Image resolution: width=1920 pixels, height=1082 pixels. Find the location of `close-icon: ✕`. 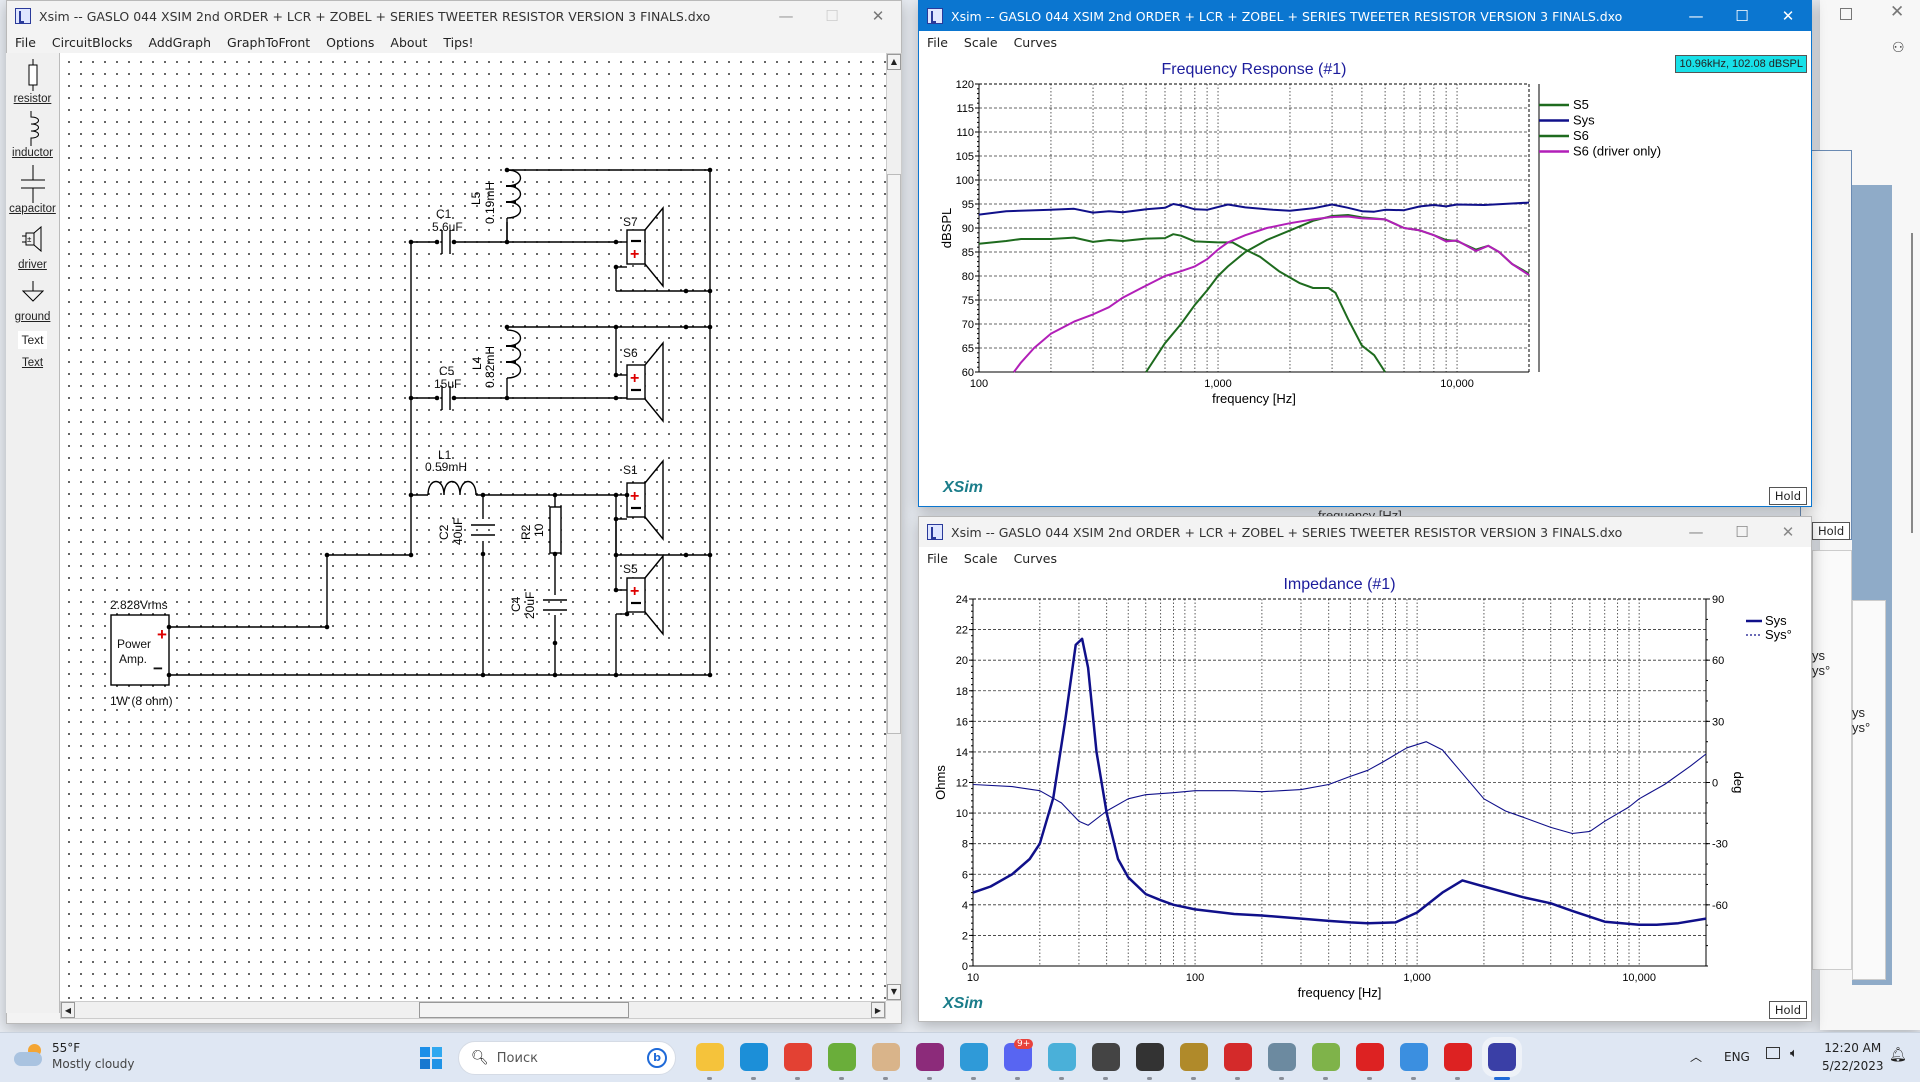

close-icon: ✕ is located at coordinates (1897, 12).